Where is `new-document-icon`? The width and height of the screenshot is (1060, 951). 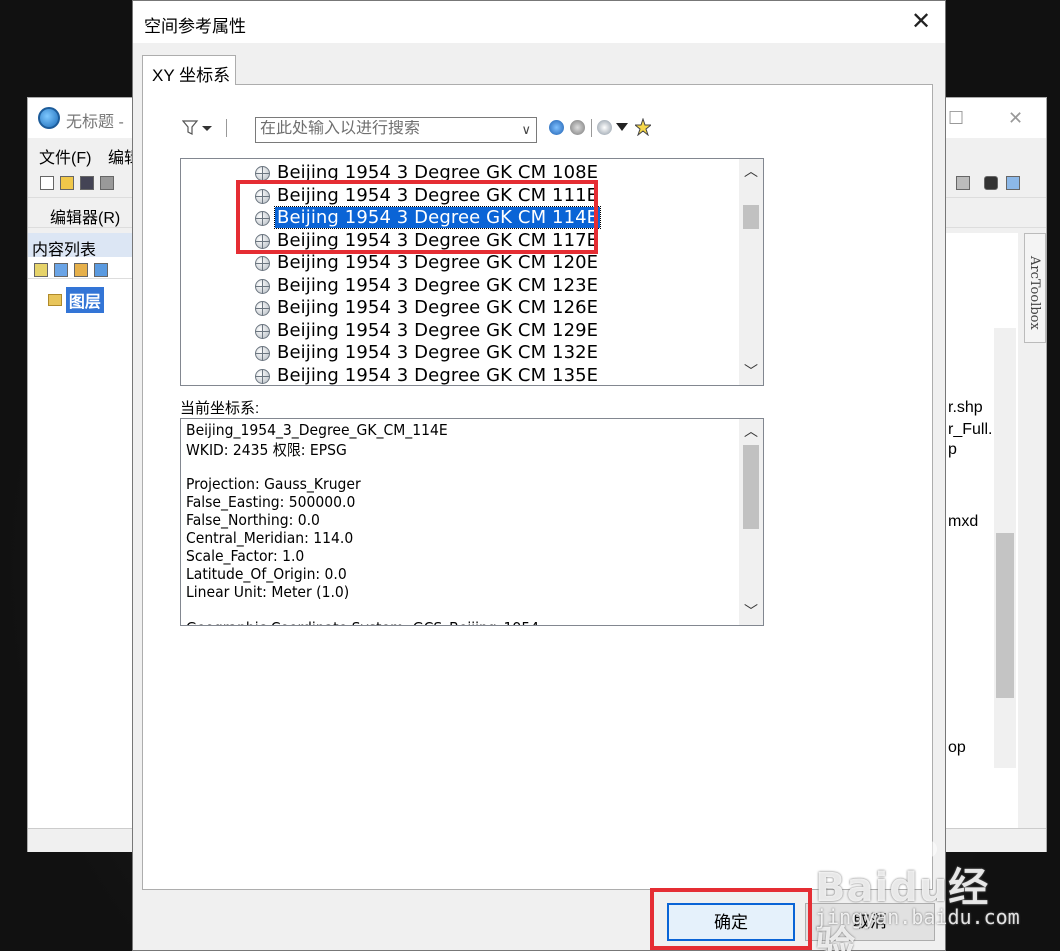
new-document-icon is located at coordinates (47, 183).